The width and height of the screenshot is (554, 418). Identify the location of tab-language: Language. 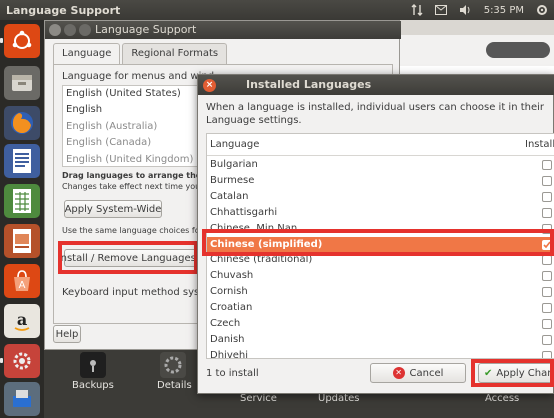
(87, 54).